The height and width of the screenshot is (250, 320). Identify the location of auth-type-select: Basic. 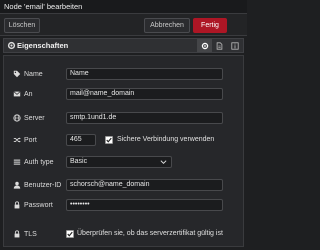
(119, 162).